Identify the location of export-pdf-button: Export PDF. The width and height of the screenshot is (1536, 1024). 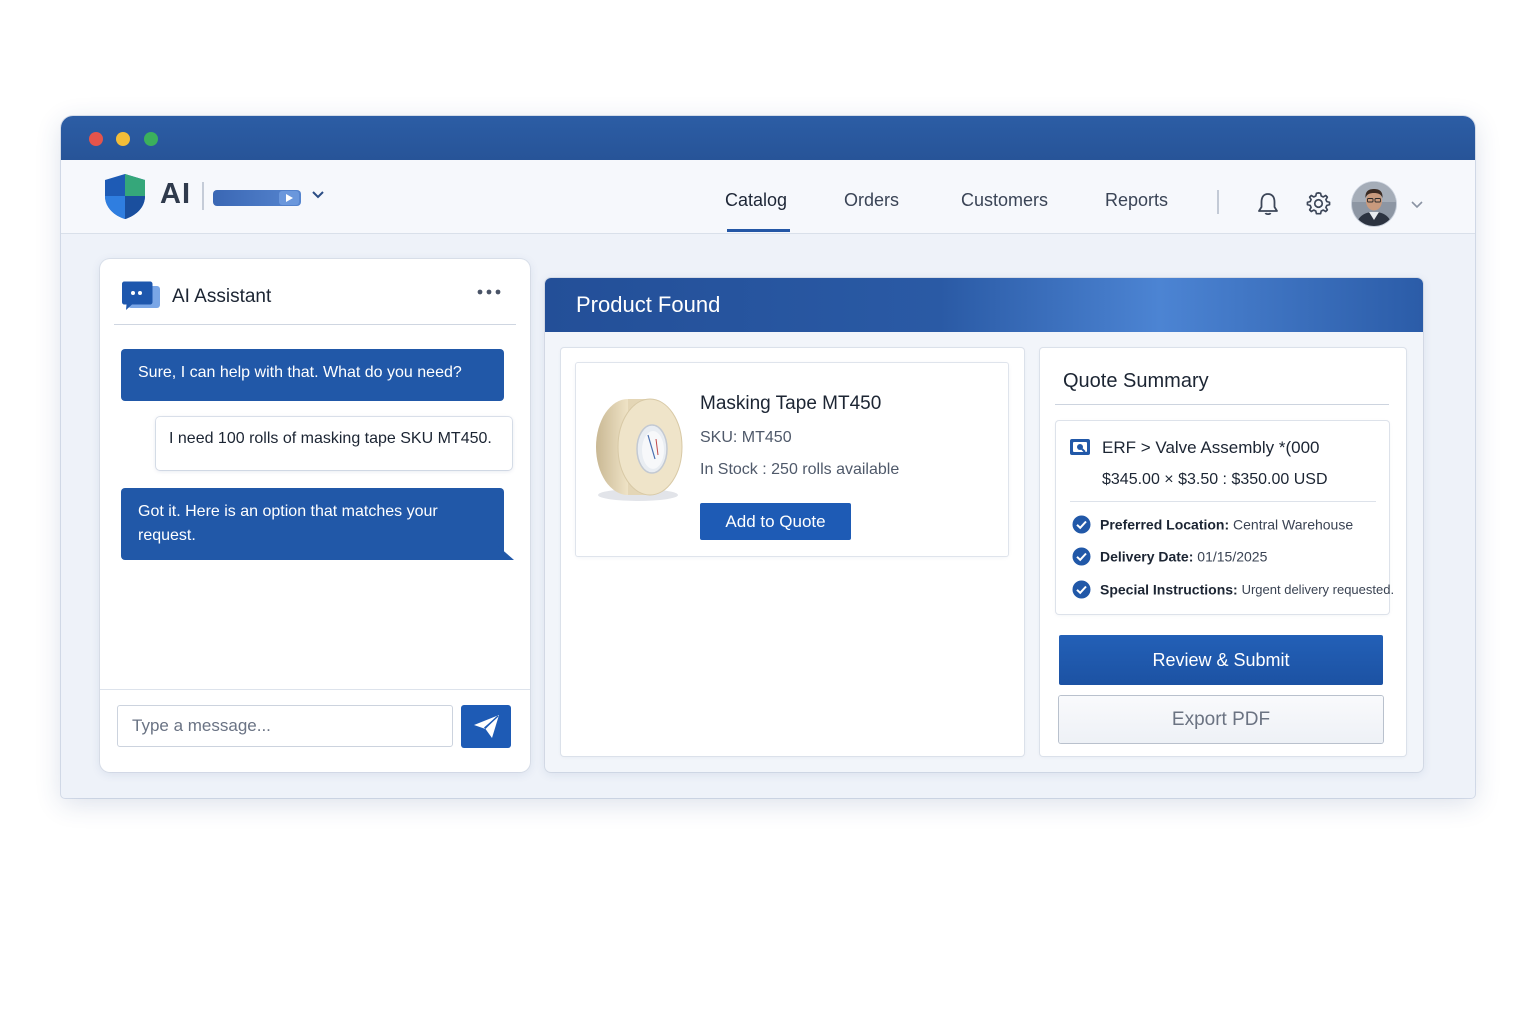
(1221, 719).